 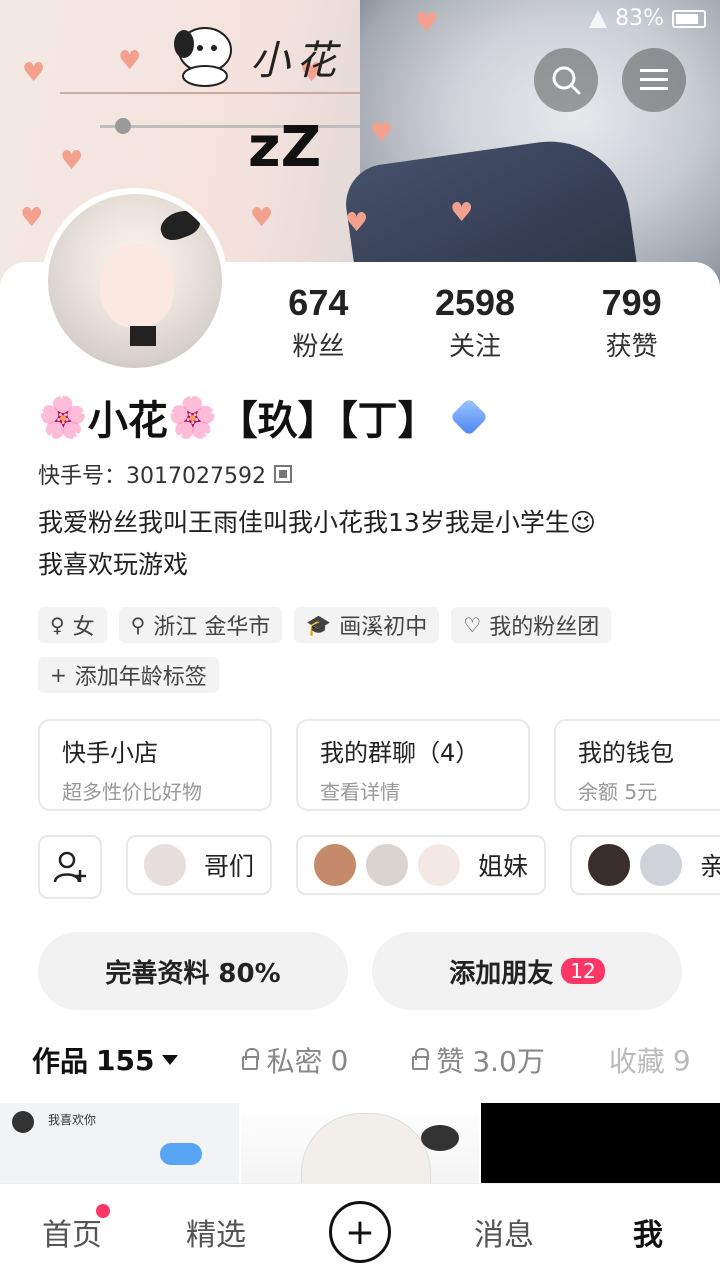 I want to click on nav-featured: 精选, so click(x=216, y=1232).